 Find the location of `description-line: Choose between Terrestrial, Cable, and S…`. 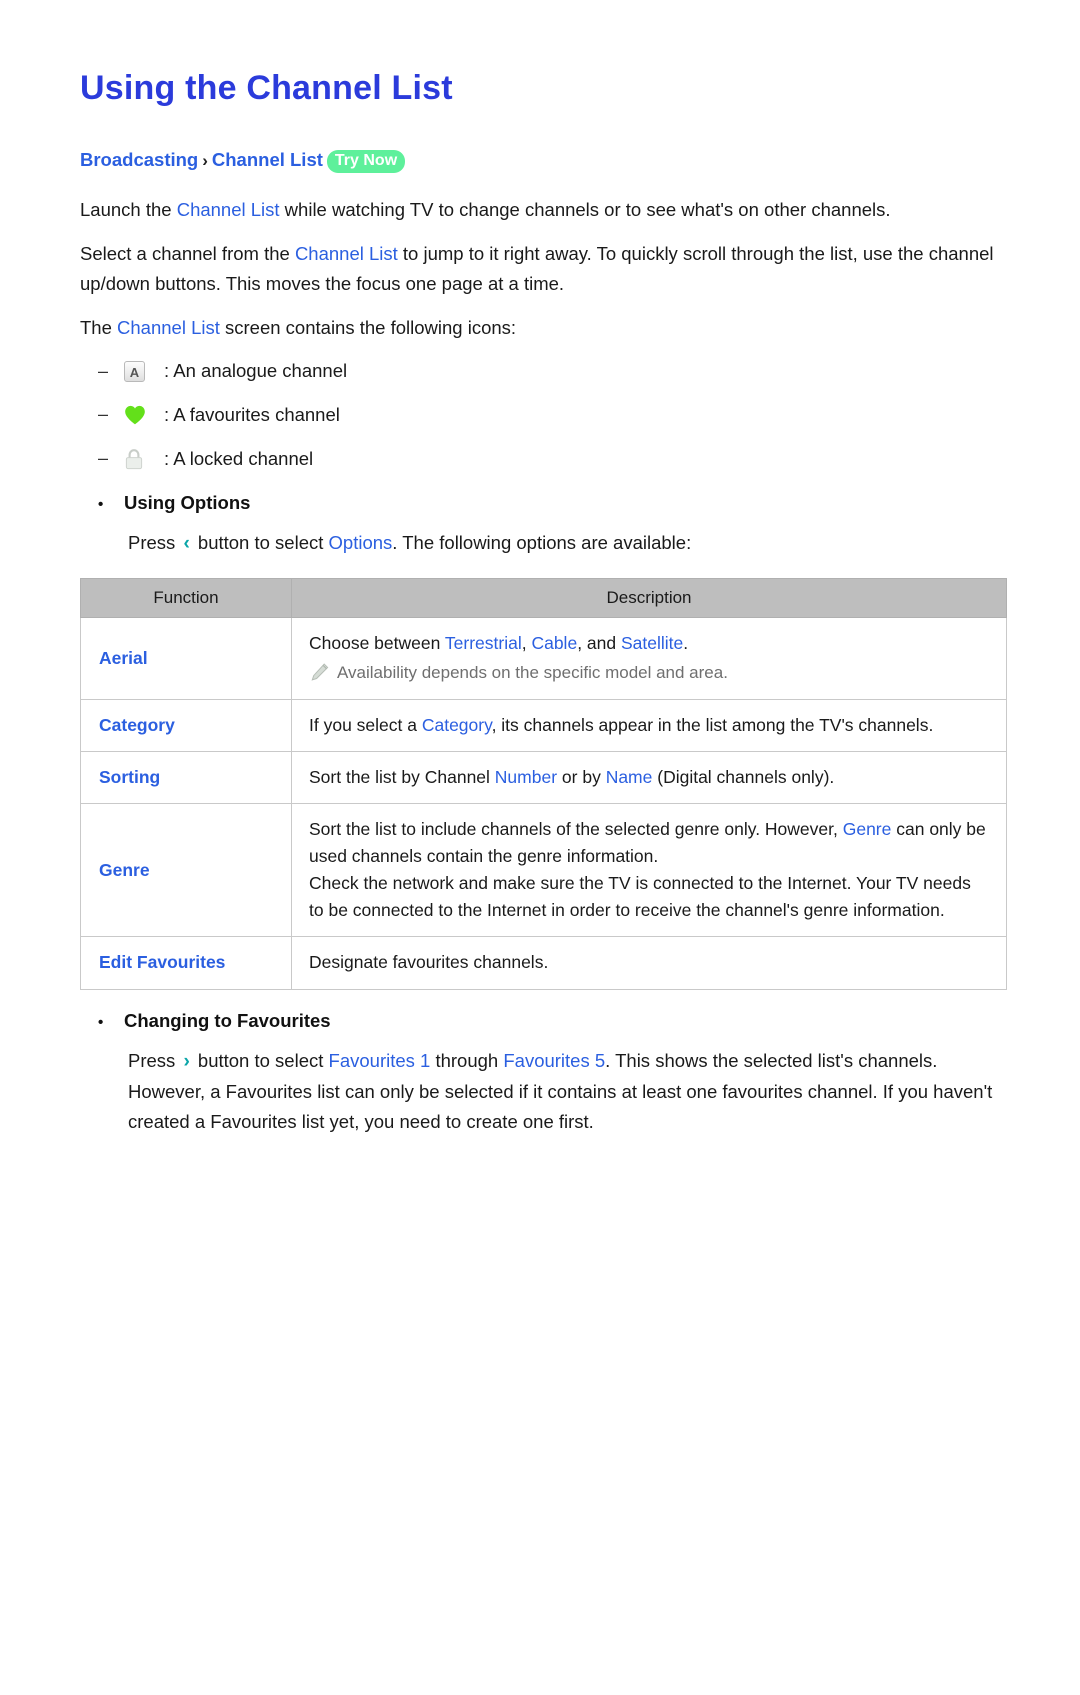

description-line: Choose between Terrestrial, Cable, and S… is located at coordinates (649, 643).